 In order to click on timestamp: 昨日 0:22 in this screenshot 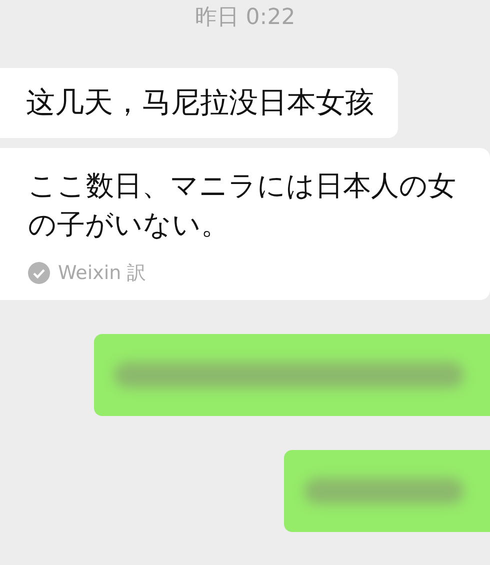, I will do `click(245, 18)`.